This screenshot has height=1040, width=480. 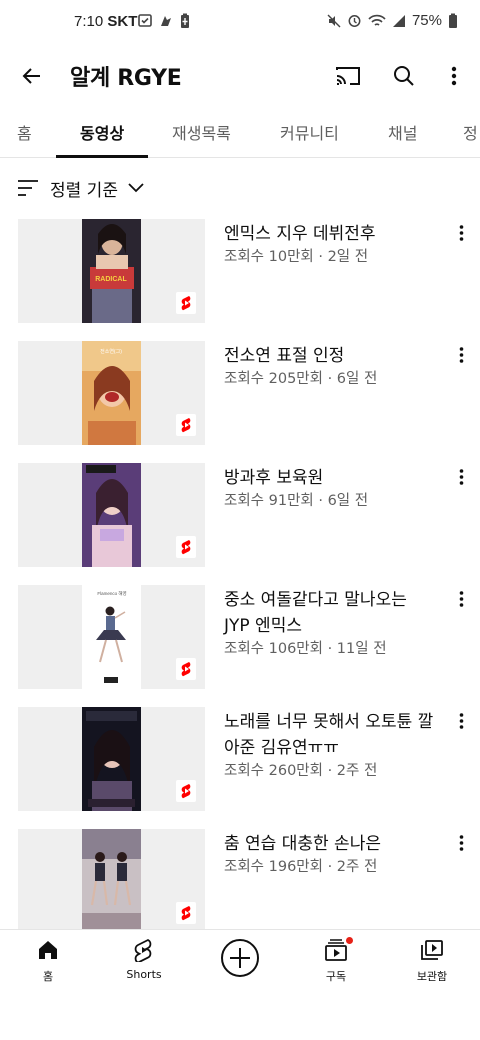 I want to click on cast-button, so click(x=348, y=76).